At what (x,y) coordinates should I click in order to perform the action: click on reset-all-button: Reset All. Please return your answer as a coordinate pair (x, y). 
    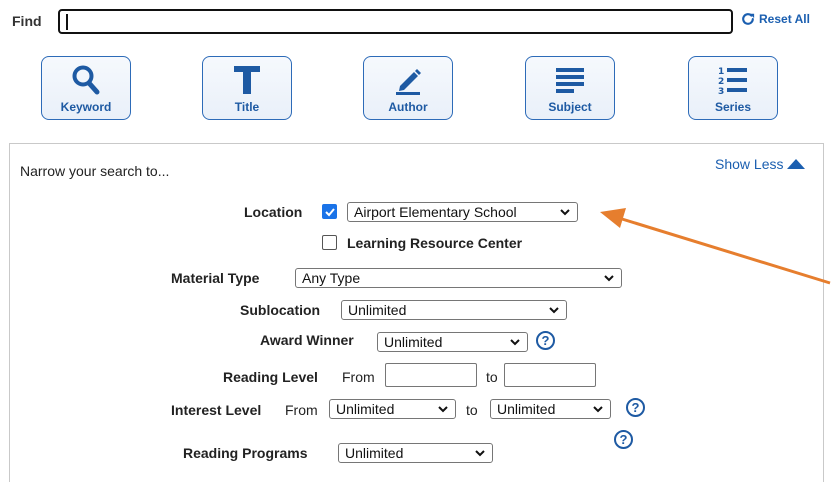
    Looking at the image, I should click on (775, 19).